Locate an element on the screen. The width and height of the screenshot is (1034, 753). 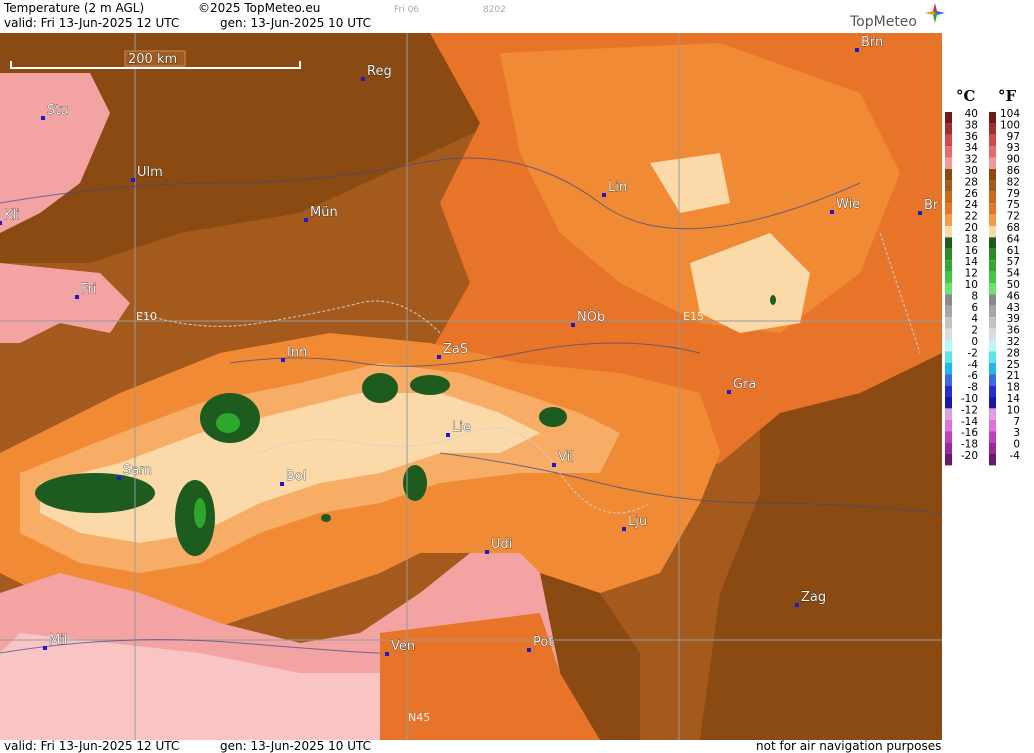
disclaimer: not for air navigation purposes is located at coordinates (849, 746).